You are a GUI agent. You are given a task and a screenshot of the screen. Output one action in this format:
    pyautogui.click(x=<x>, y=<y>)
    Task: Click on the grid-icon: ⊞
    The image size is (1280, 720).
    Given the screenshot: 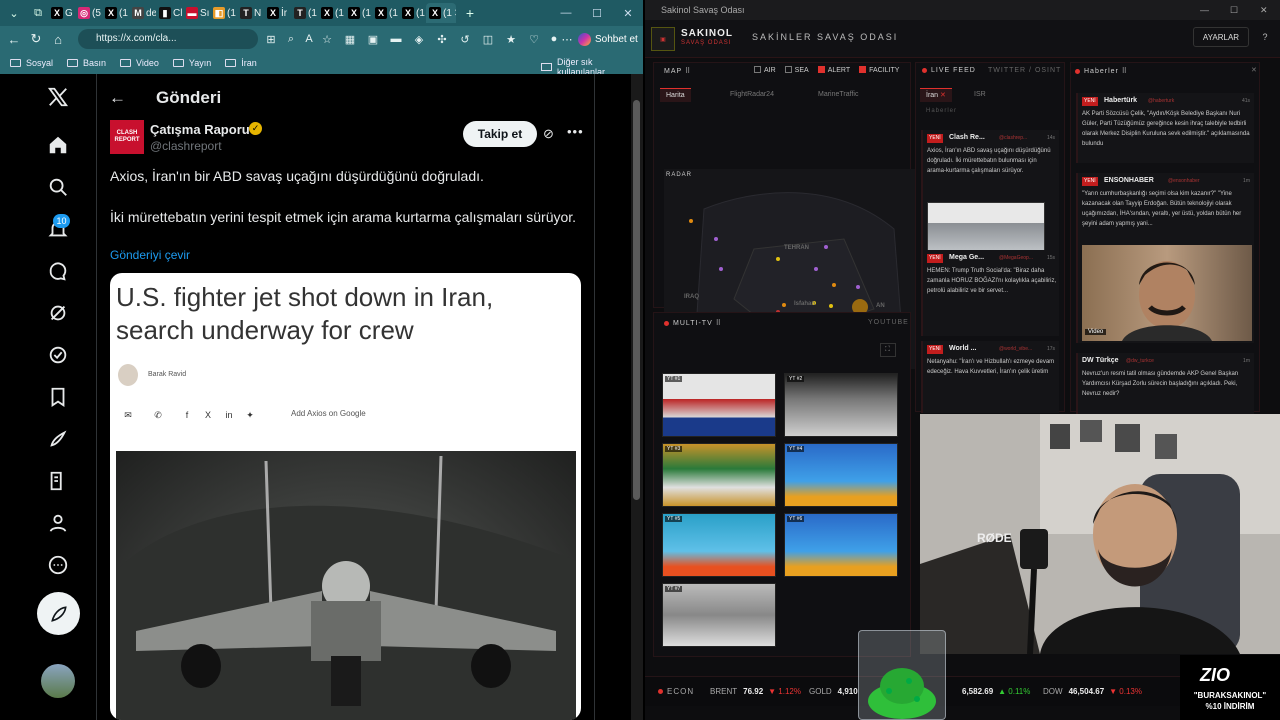 What is the action you would take?
    pyautogui.click(x=271, y=39)
    